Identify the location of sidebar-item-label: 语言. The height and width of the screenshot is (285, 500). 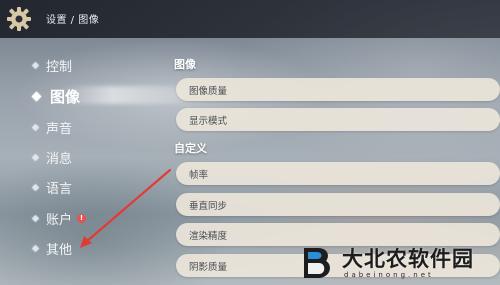
(59, 189).